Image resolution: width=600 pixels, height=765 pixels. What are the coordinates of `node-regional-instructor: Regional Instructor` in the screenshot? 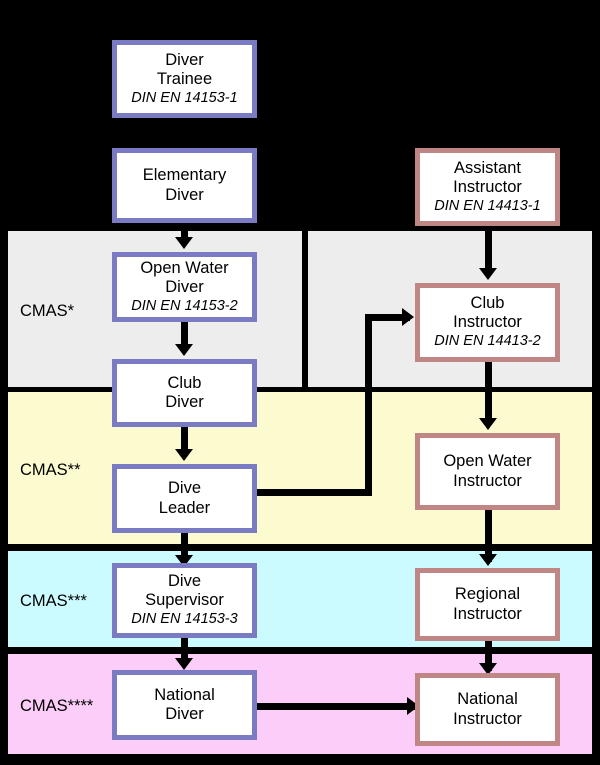 It's located at (487, 604).